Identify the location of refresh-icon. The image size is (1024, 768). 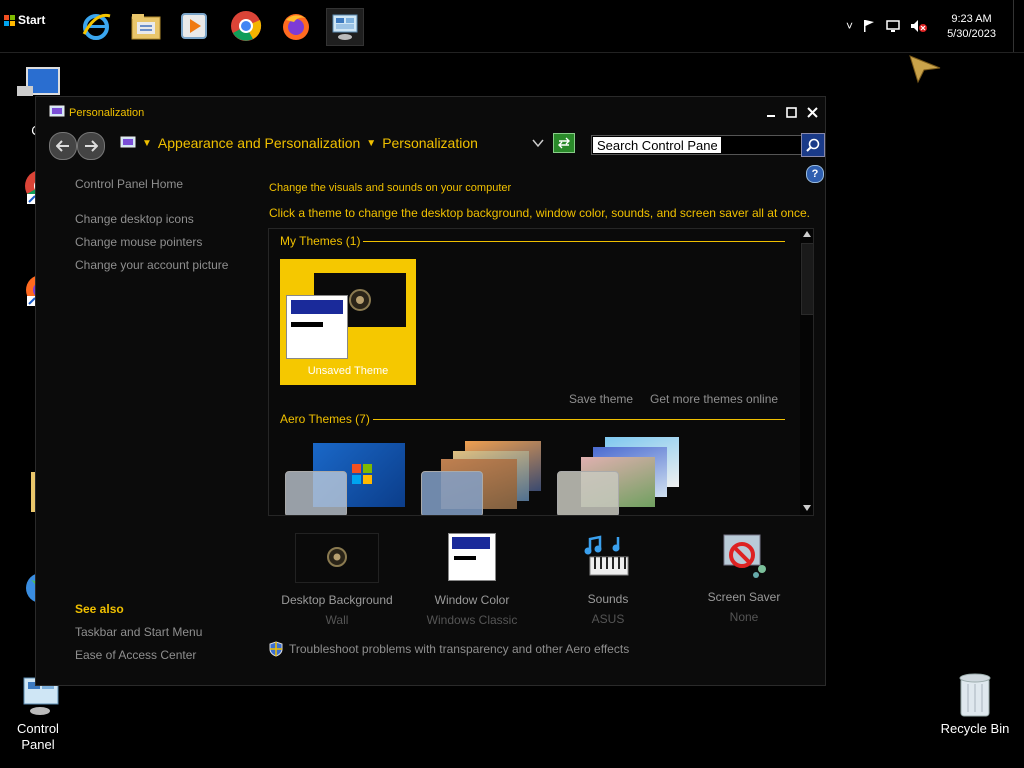
(564, 143).